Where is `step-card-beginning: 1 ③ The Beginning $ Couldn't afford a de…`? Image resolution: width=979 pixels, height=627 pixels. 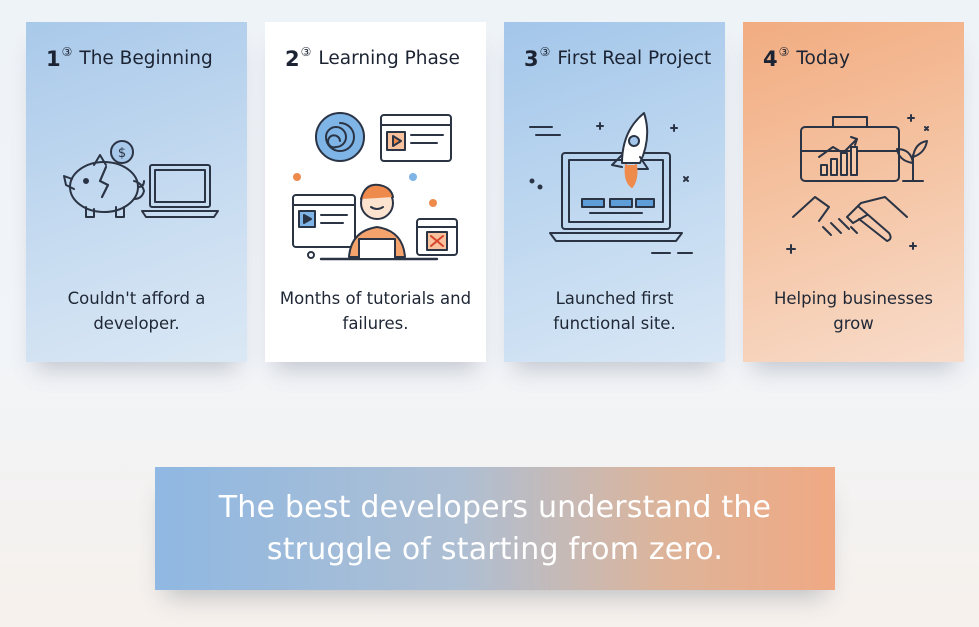
step-card-beginning: 1 ③ The Beginning $ Couldn't afford a de… is located at coordinates (136, 192).